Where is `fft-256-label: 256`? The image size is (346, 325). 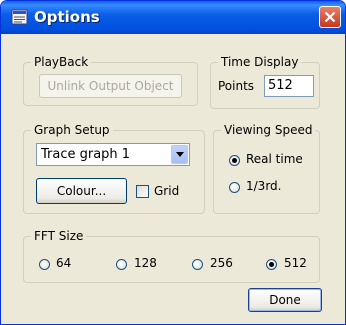
fft-256-label: 256 is located at coordinates (221, 263).